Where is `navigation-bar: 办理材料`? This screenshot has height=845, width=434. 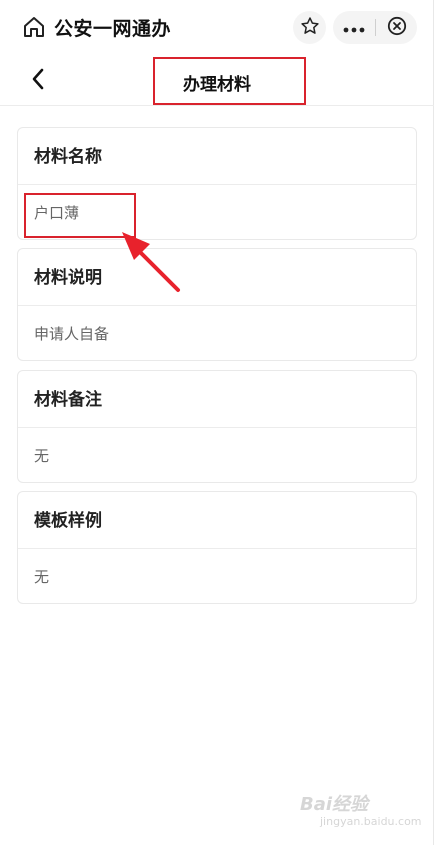
navigation-bar: 办理材料 is located at coordinates (217, 81).